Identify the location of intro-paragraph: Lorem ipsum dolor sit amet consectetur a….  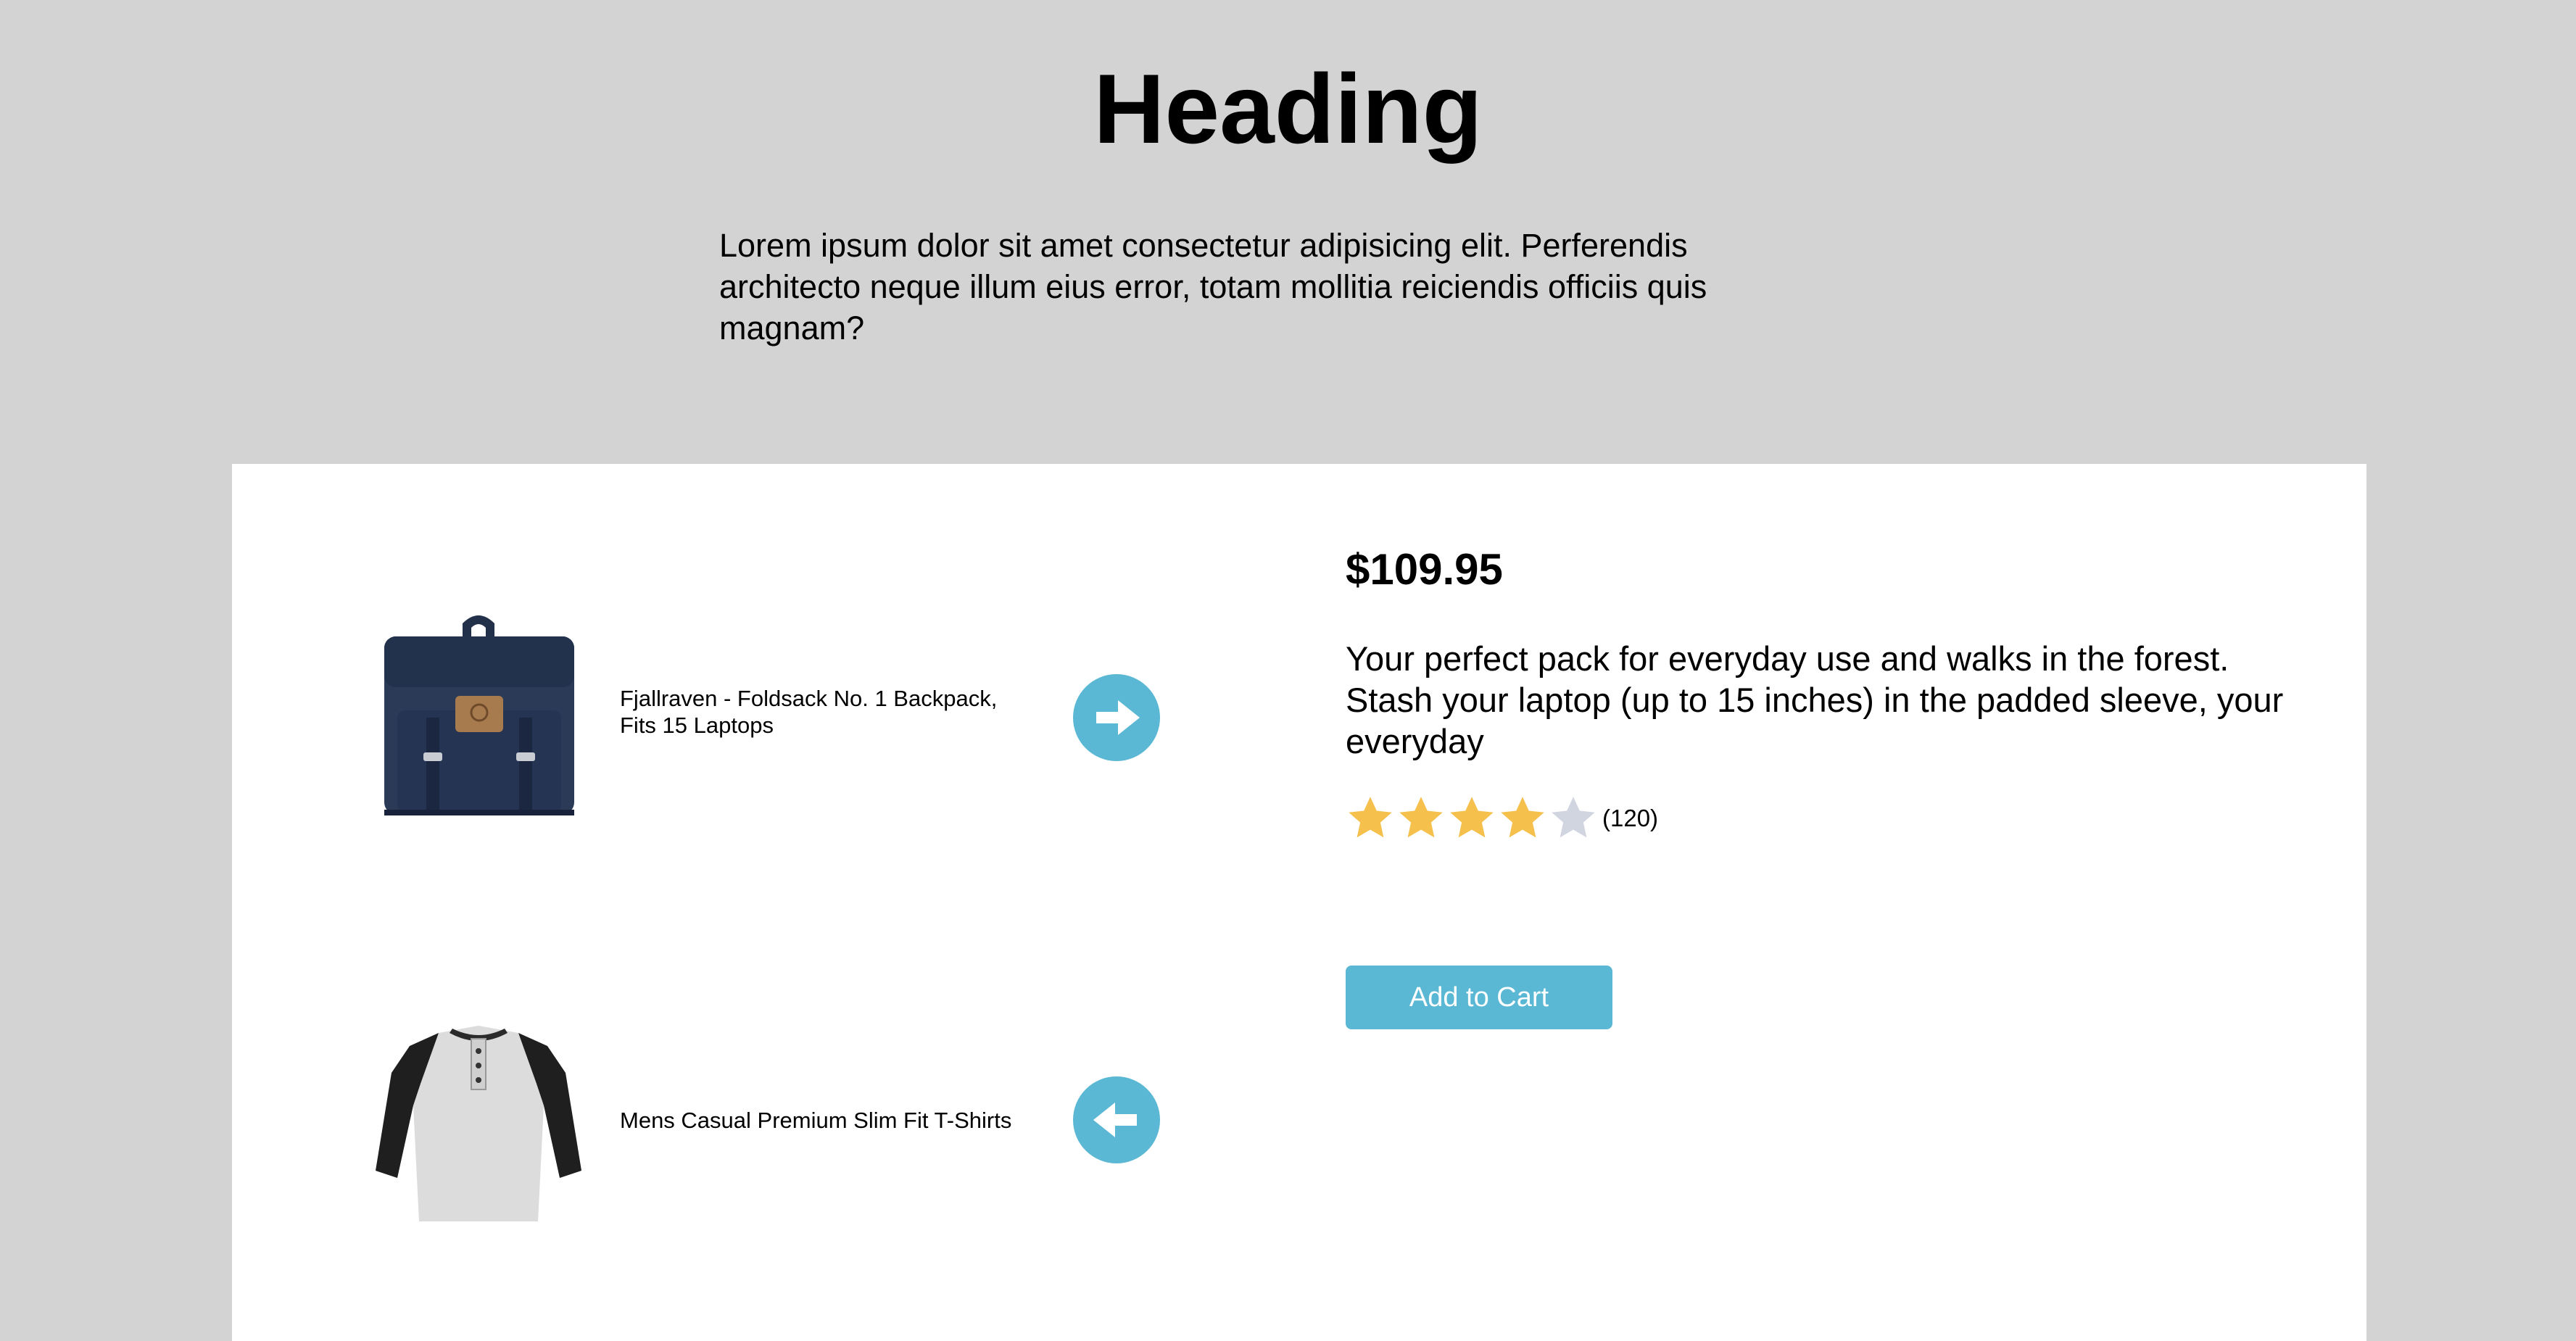
(1213, 286).